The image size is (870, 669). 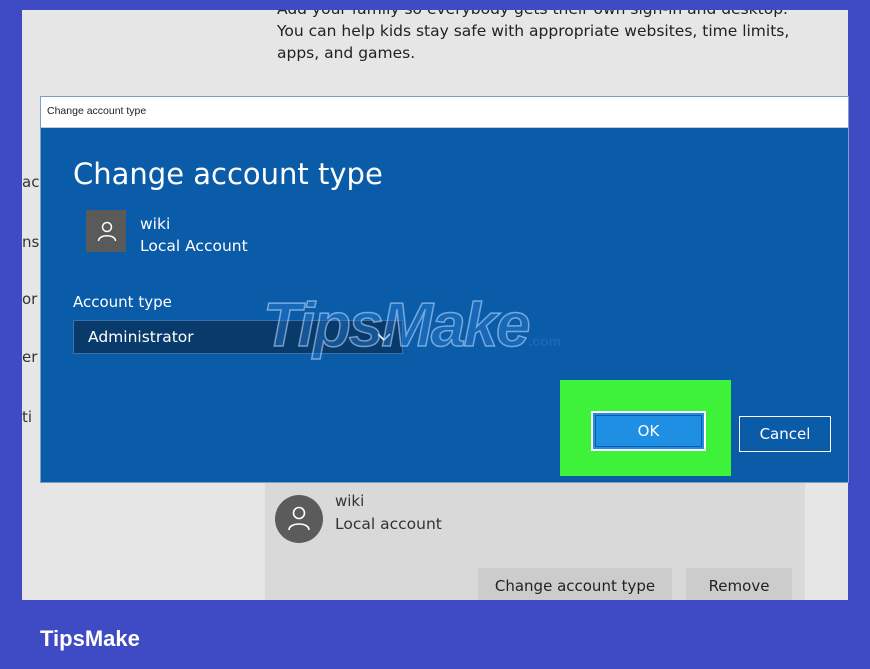 I want to click on account-type-label: Account type, so click(x=122, y=302).